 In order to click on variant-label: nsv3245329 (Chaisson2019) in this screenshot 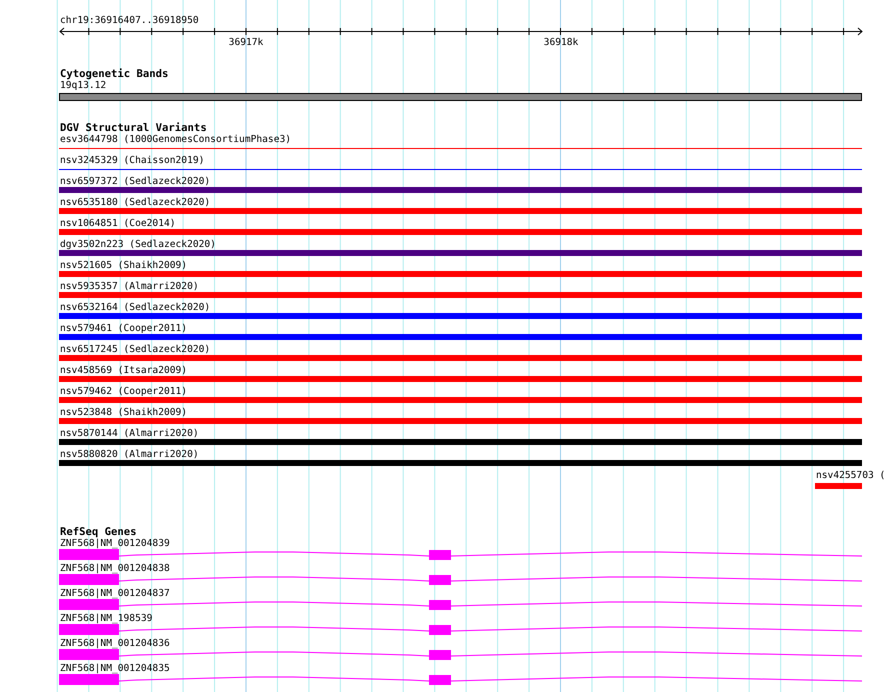, I will do `click(132, 160)`.